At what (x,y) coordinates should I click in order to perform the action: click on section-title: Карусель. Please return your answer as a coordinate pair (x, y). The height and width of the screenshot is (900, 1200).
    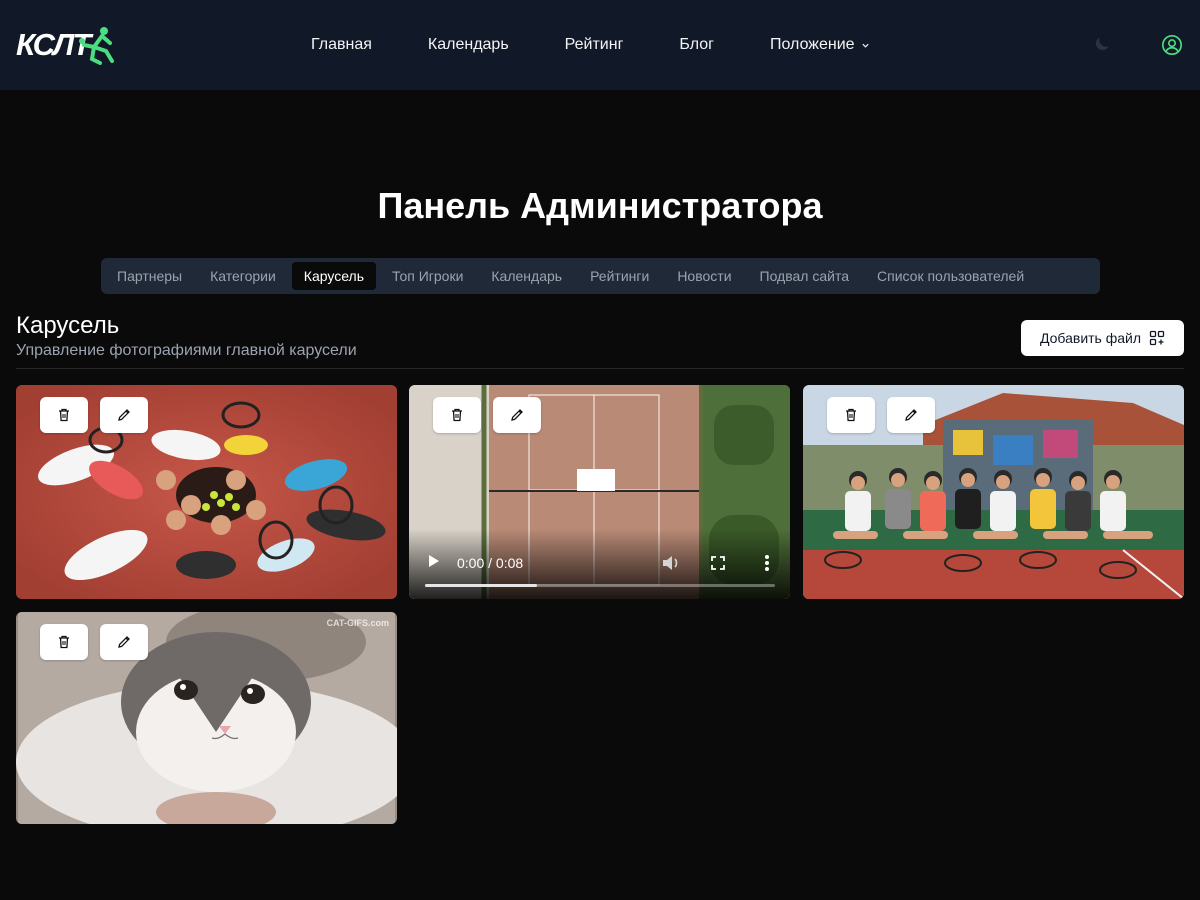
    Looking at the image, I should click on (68, 325).